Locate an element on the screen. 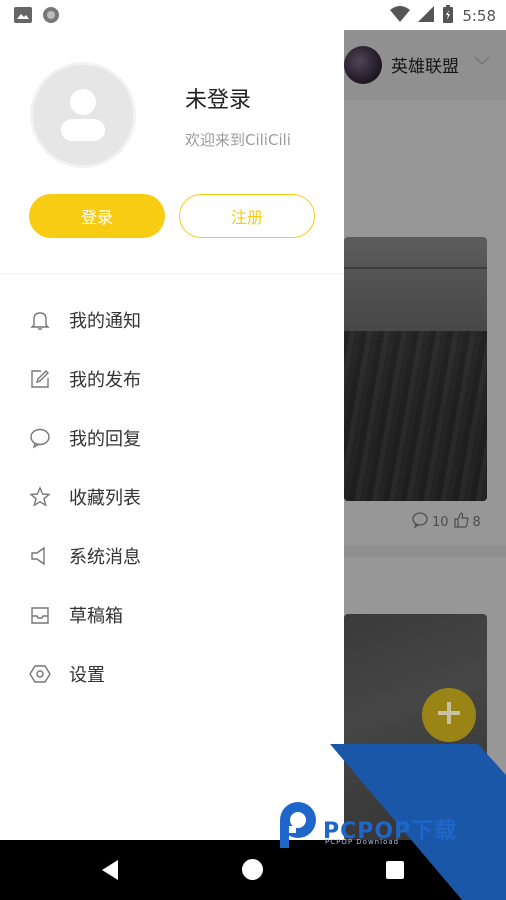 The width and height of the screenshot is (506, 900). register-button: 注册 is located at coordinates (247, 216).